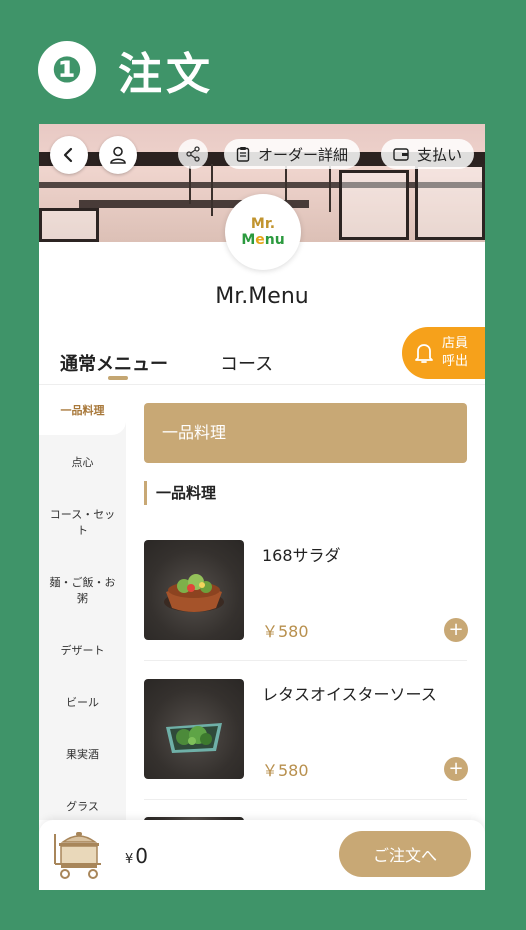 This screenshot has width=526, height=930. Describe the element at coordinates (82, 703) in the screenshot. I see `sidebar-item-beer: ビール` at that location.